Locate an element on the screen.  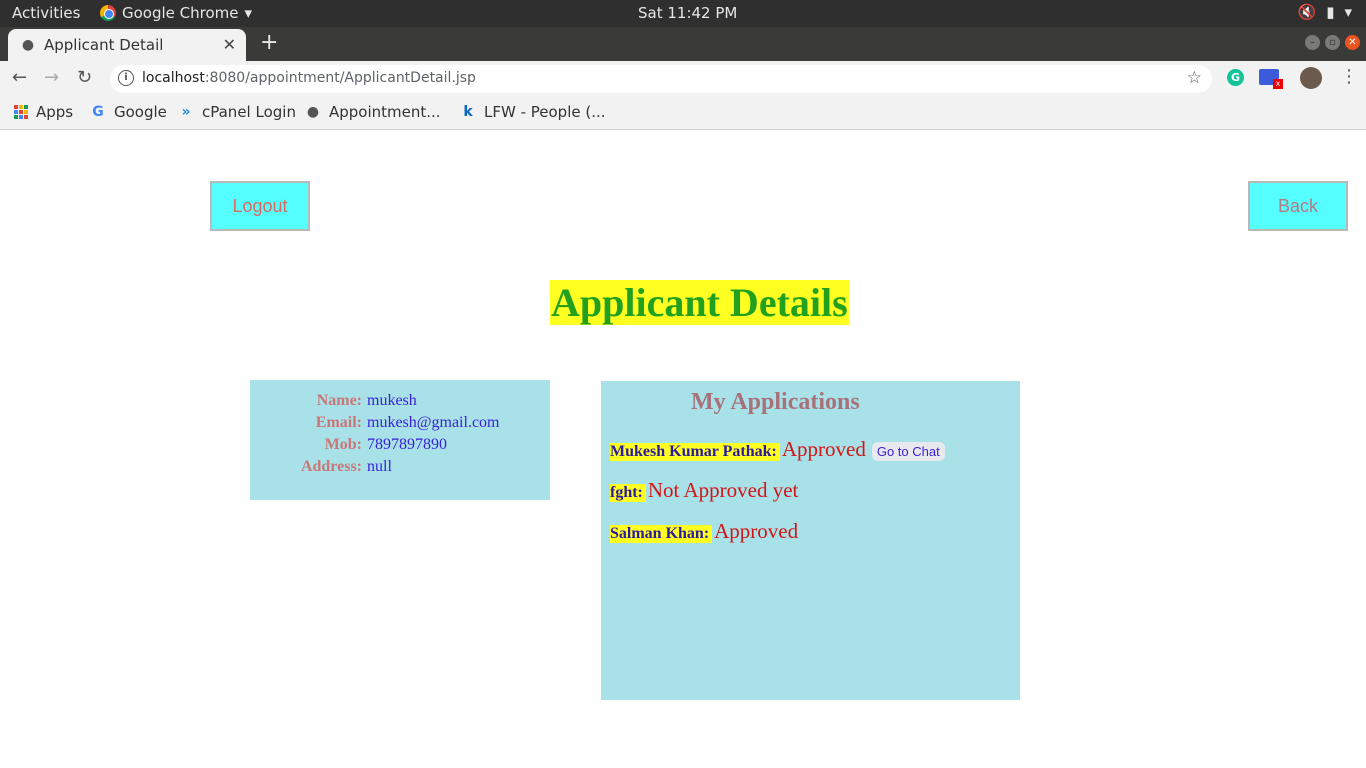
application-row: fght: Not Approved yet is located at coordinates (704, 490).